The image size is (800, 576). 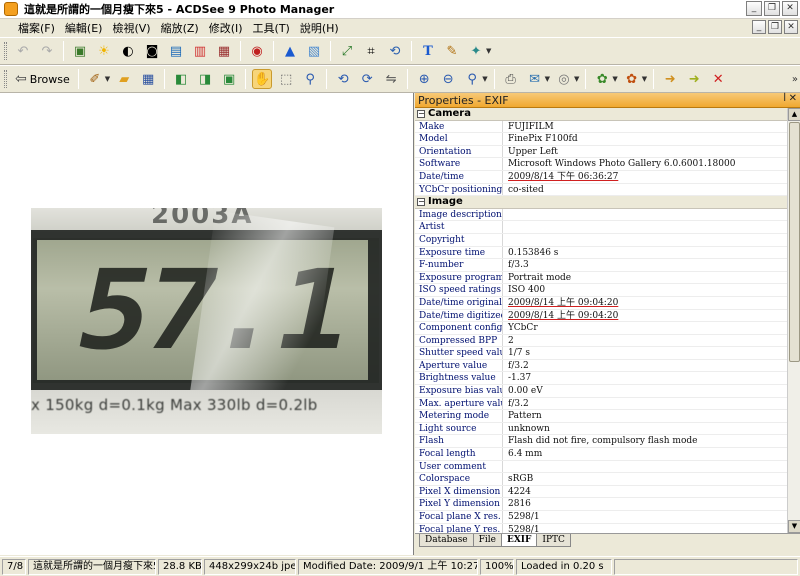 What do you see at coordinates (519, 540) in the screenshot?
I see `tab-exif: EXIF` at bounding box center [519, 540].